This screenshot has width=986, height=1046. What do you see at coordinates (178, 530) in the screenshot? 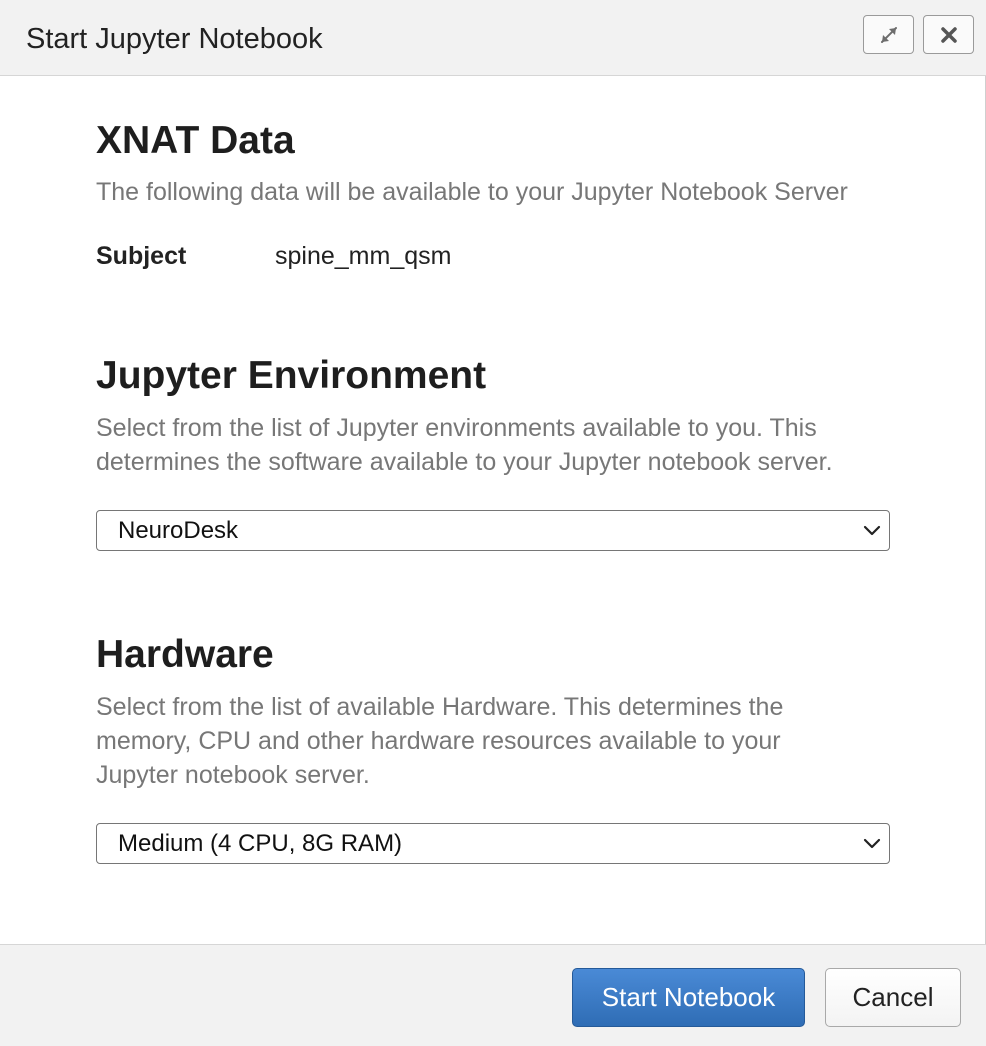
I see `environment-select-value: NeuroDesk` at bounding box center [178, 530].